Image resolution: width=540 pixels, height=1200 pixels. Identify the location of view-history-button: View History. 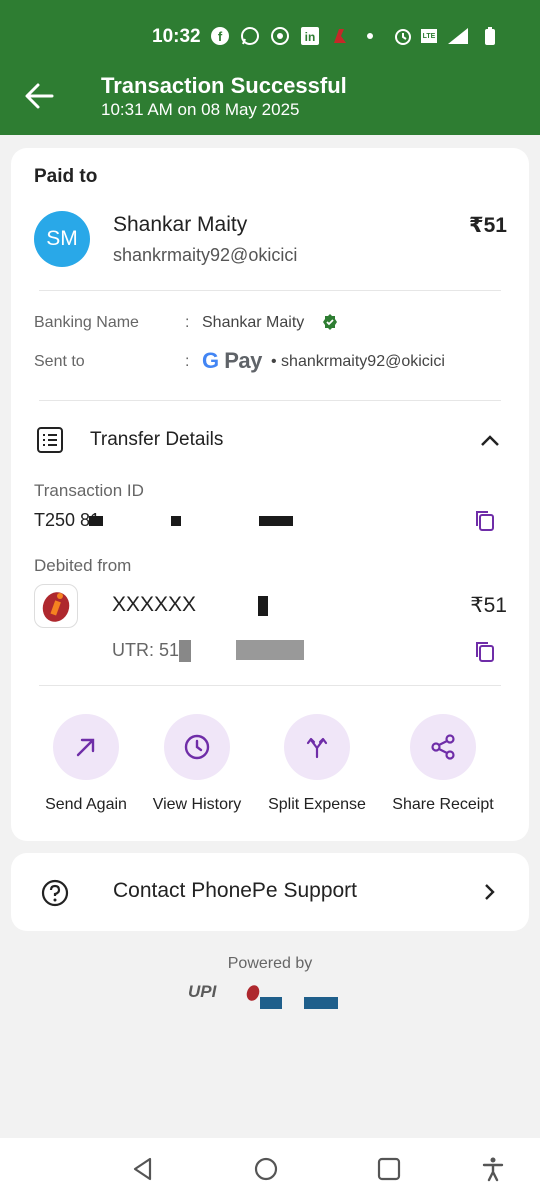
(197, 764).